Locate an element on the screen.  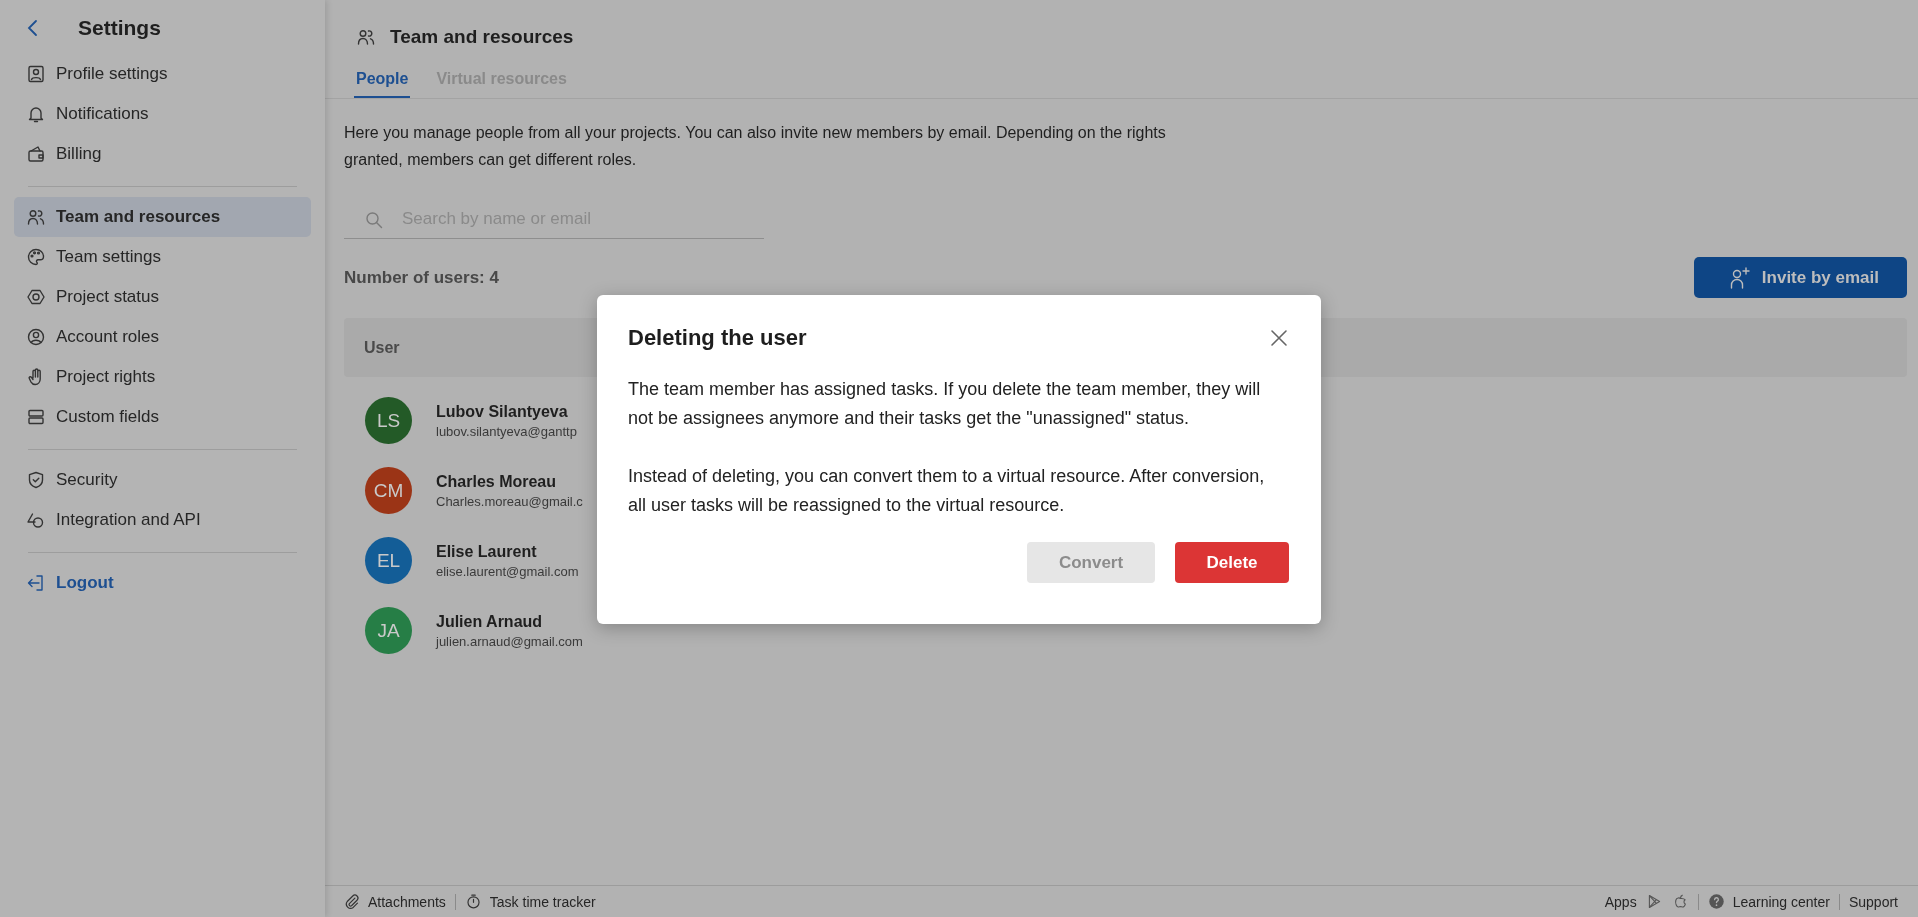
logout-link: Logout is located at coordinates (162, 583).